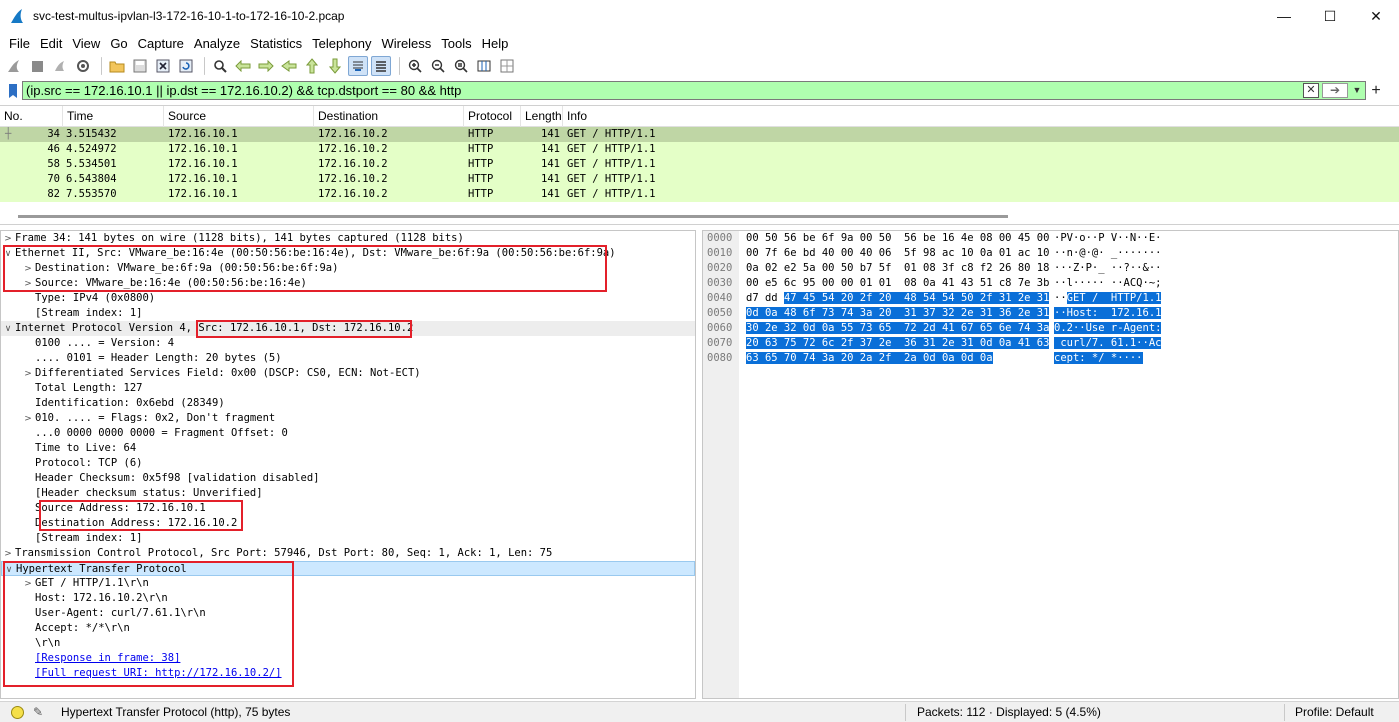 The height and width of the screenshot is (722, 1399). I want to click on main-toolbar, so click(699, 66).